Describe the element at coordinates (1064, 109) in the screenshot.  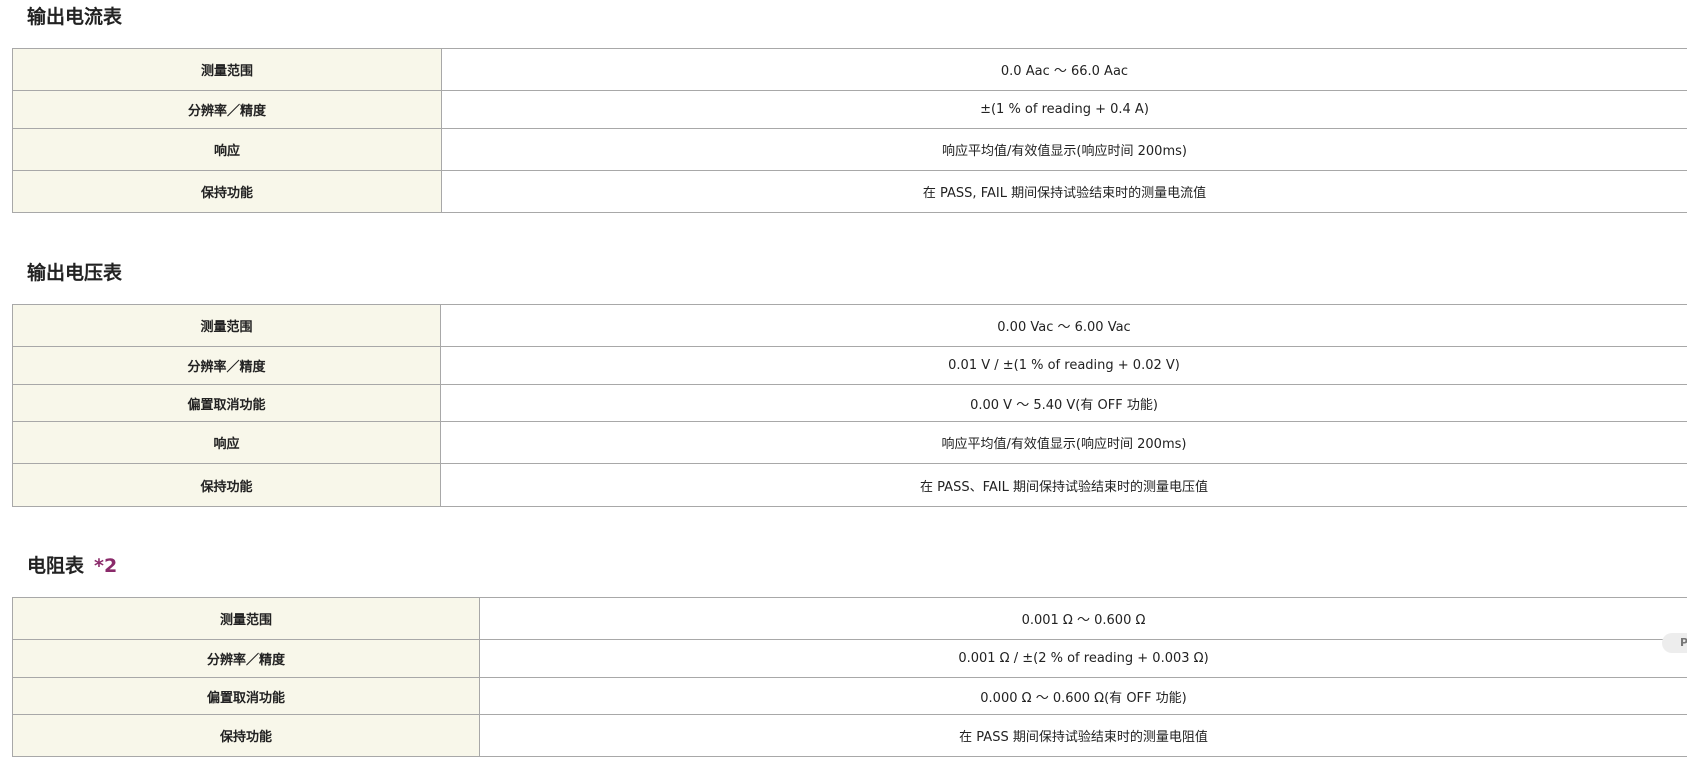
I see `spec-value: ±(1 % of reading + 0.4 A)` at that location.